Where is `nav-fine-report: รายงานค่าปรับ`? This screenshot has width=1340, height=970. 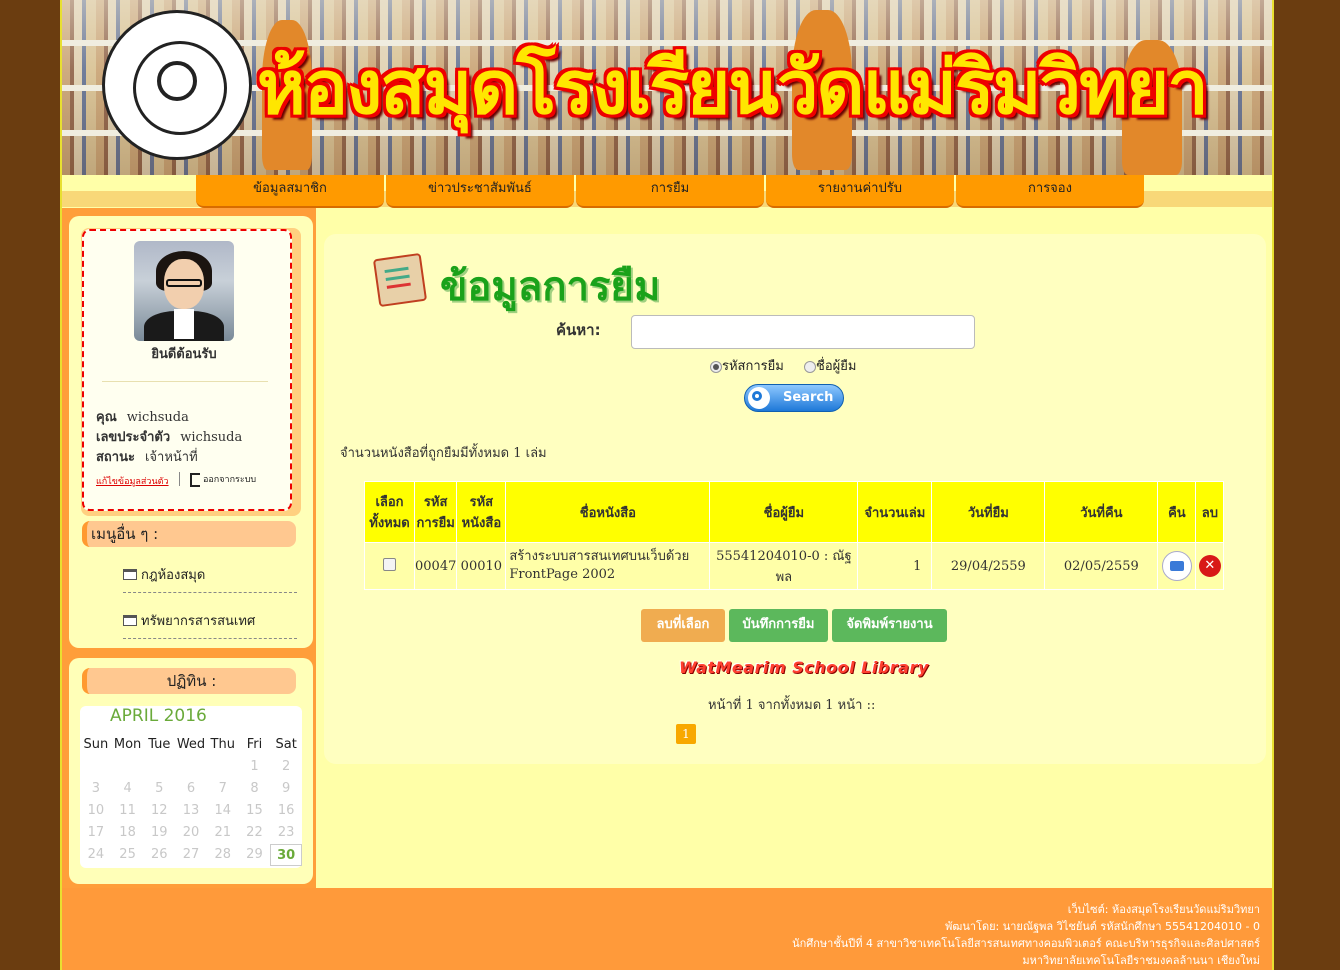
nav-fine-report: รายงานค่าปรับ is located at coordinates (860, 191).